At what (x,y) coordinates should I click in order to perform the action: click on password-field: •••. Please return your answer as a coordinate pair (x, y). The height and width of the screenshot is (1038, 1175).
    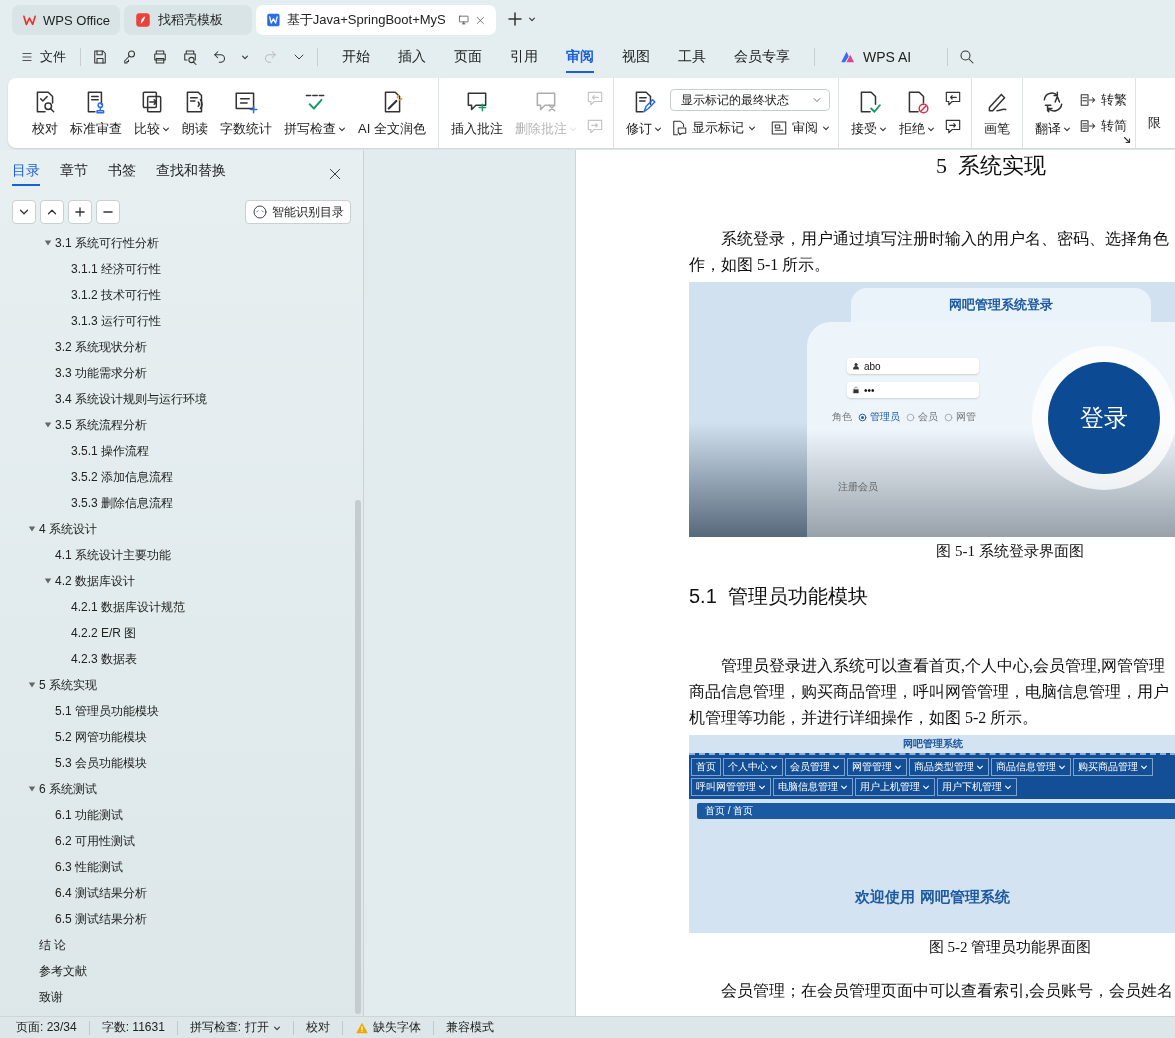
    Looking at the image, I should click on (913, 390).